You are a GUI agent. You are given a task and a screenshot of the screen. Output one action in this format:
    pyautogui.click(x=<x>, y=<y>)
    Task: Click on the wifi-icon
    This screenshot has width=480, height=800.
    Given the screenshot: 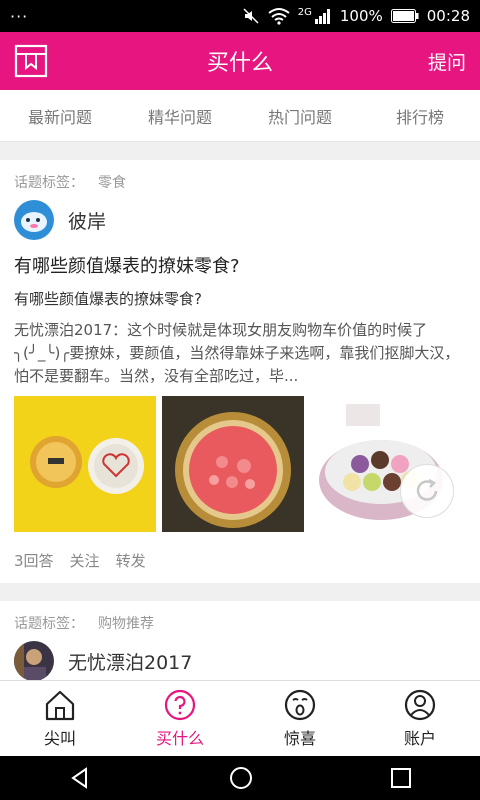 What is the action you would take?
    pyautogui.click(x=279, y=16)
    